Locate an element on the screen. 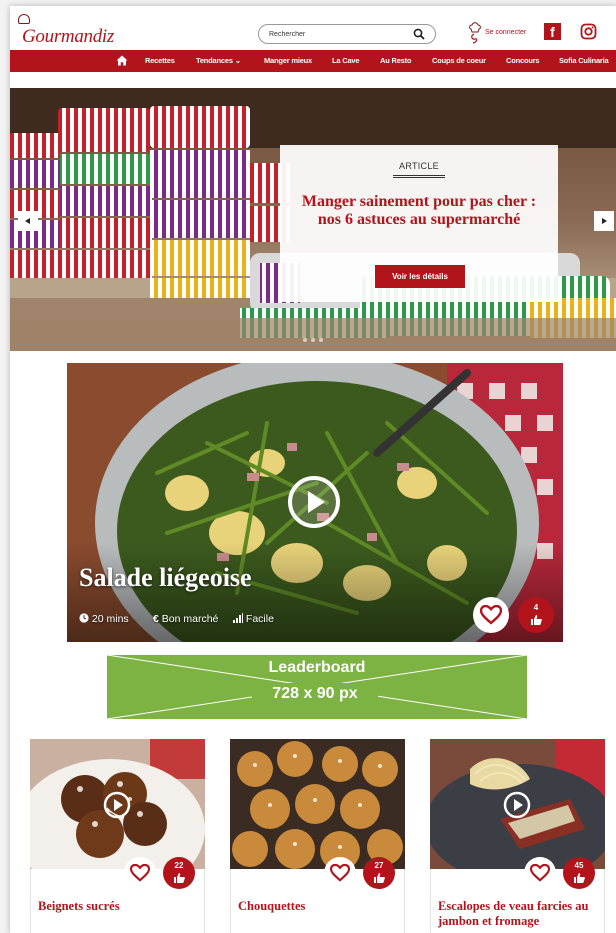 Image resolution: width=616 pixels, height=933 pixels. ad-label: Leaderboard is located at coordinates (317, 667).